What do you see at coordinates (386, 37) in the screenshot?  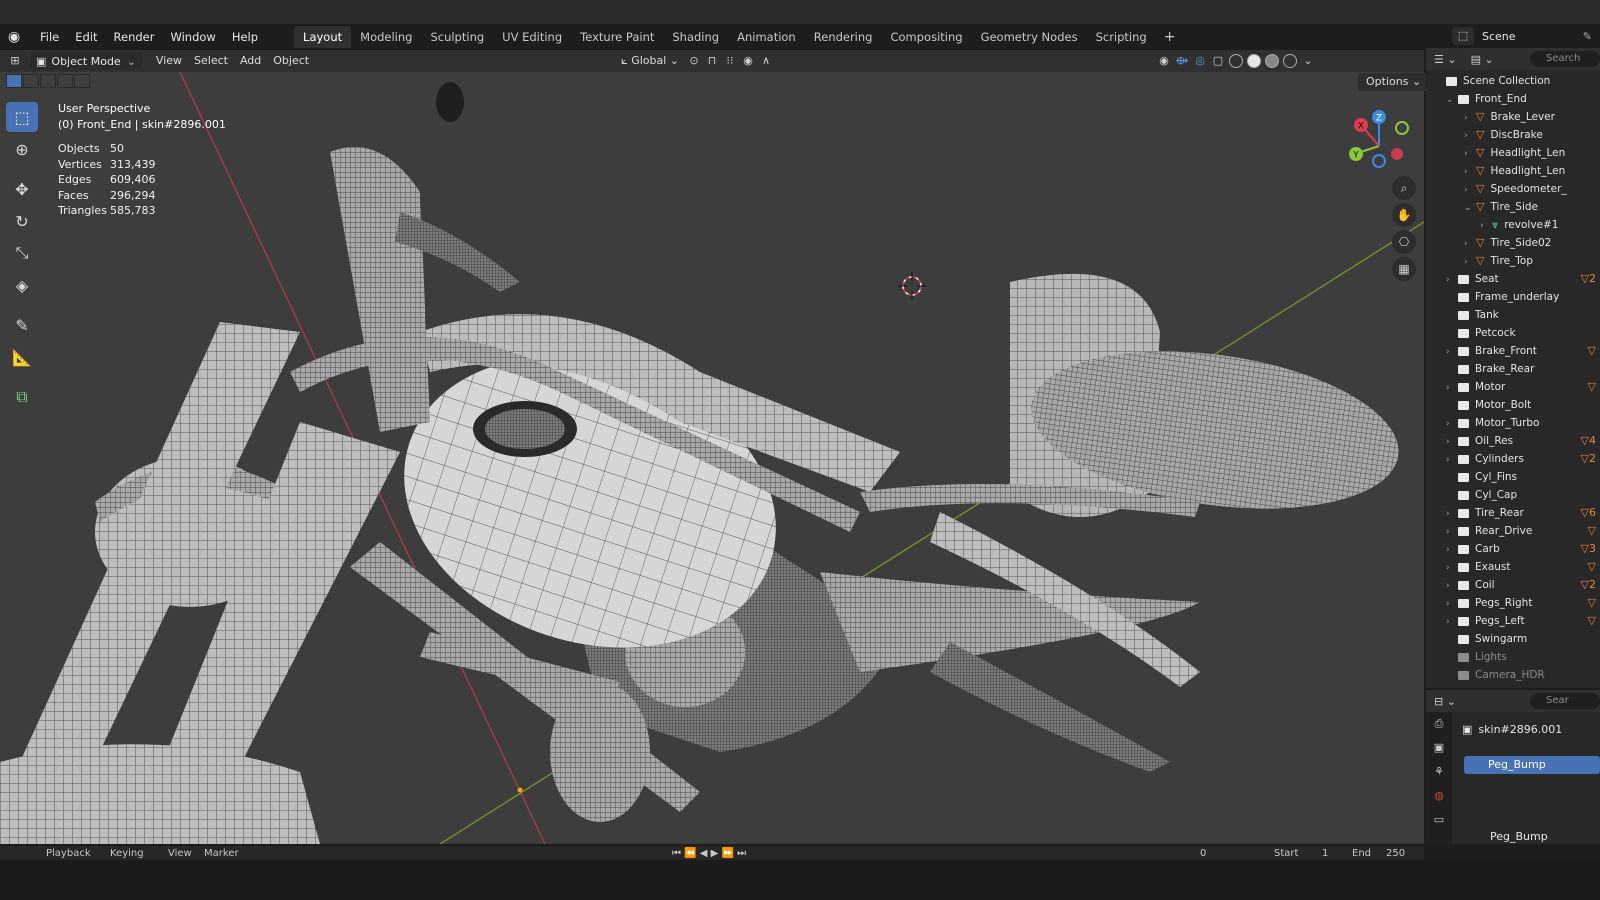 I see `tab-modeling: Modeling` at bounding box center [386, 37].